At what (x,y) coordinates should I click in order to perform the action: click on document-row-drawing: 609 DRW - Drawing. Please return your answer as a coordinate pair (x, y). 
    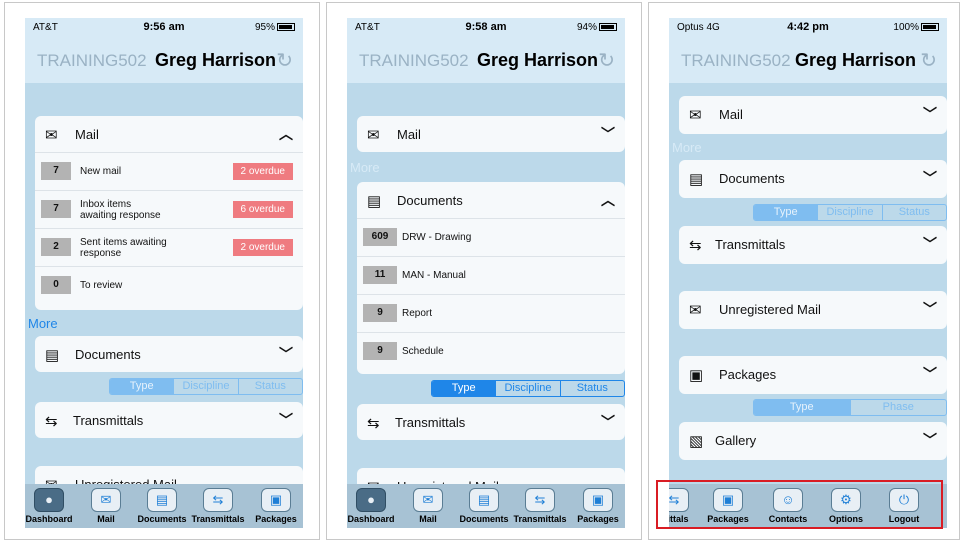
    Looking at the image, I should click on (491, 237).